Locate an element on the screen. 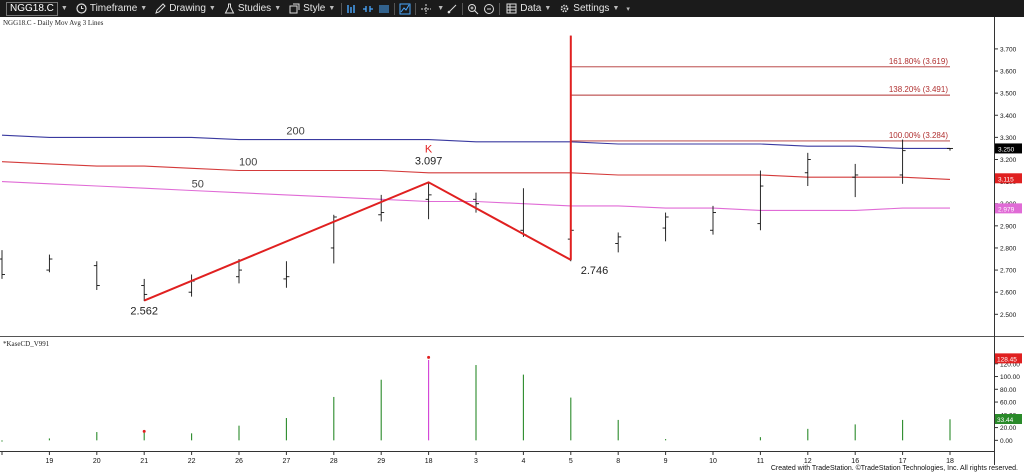 Image resolution: width=1024 pixels, height=474 pixels. wave-point-label: 2.746 is located at coordinates (595, 271).